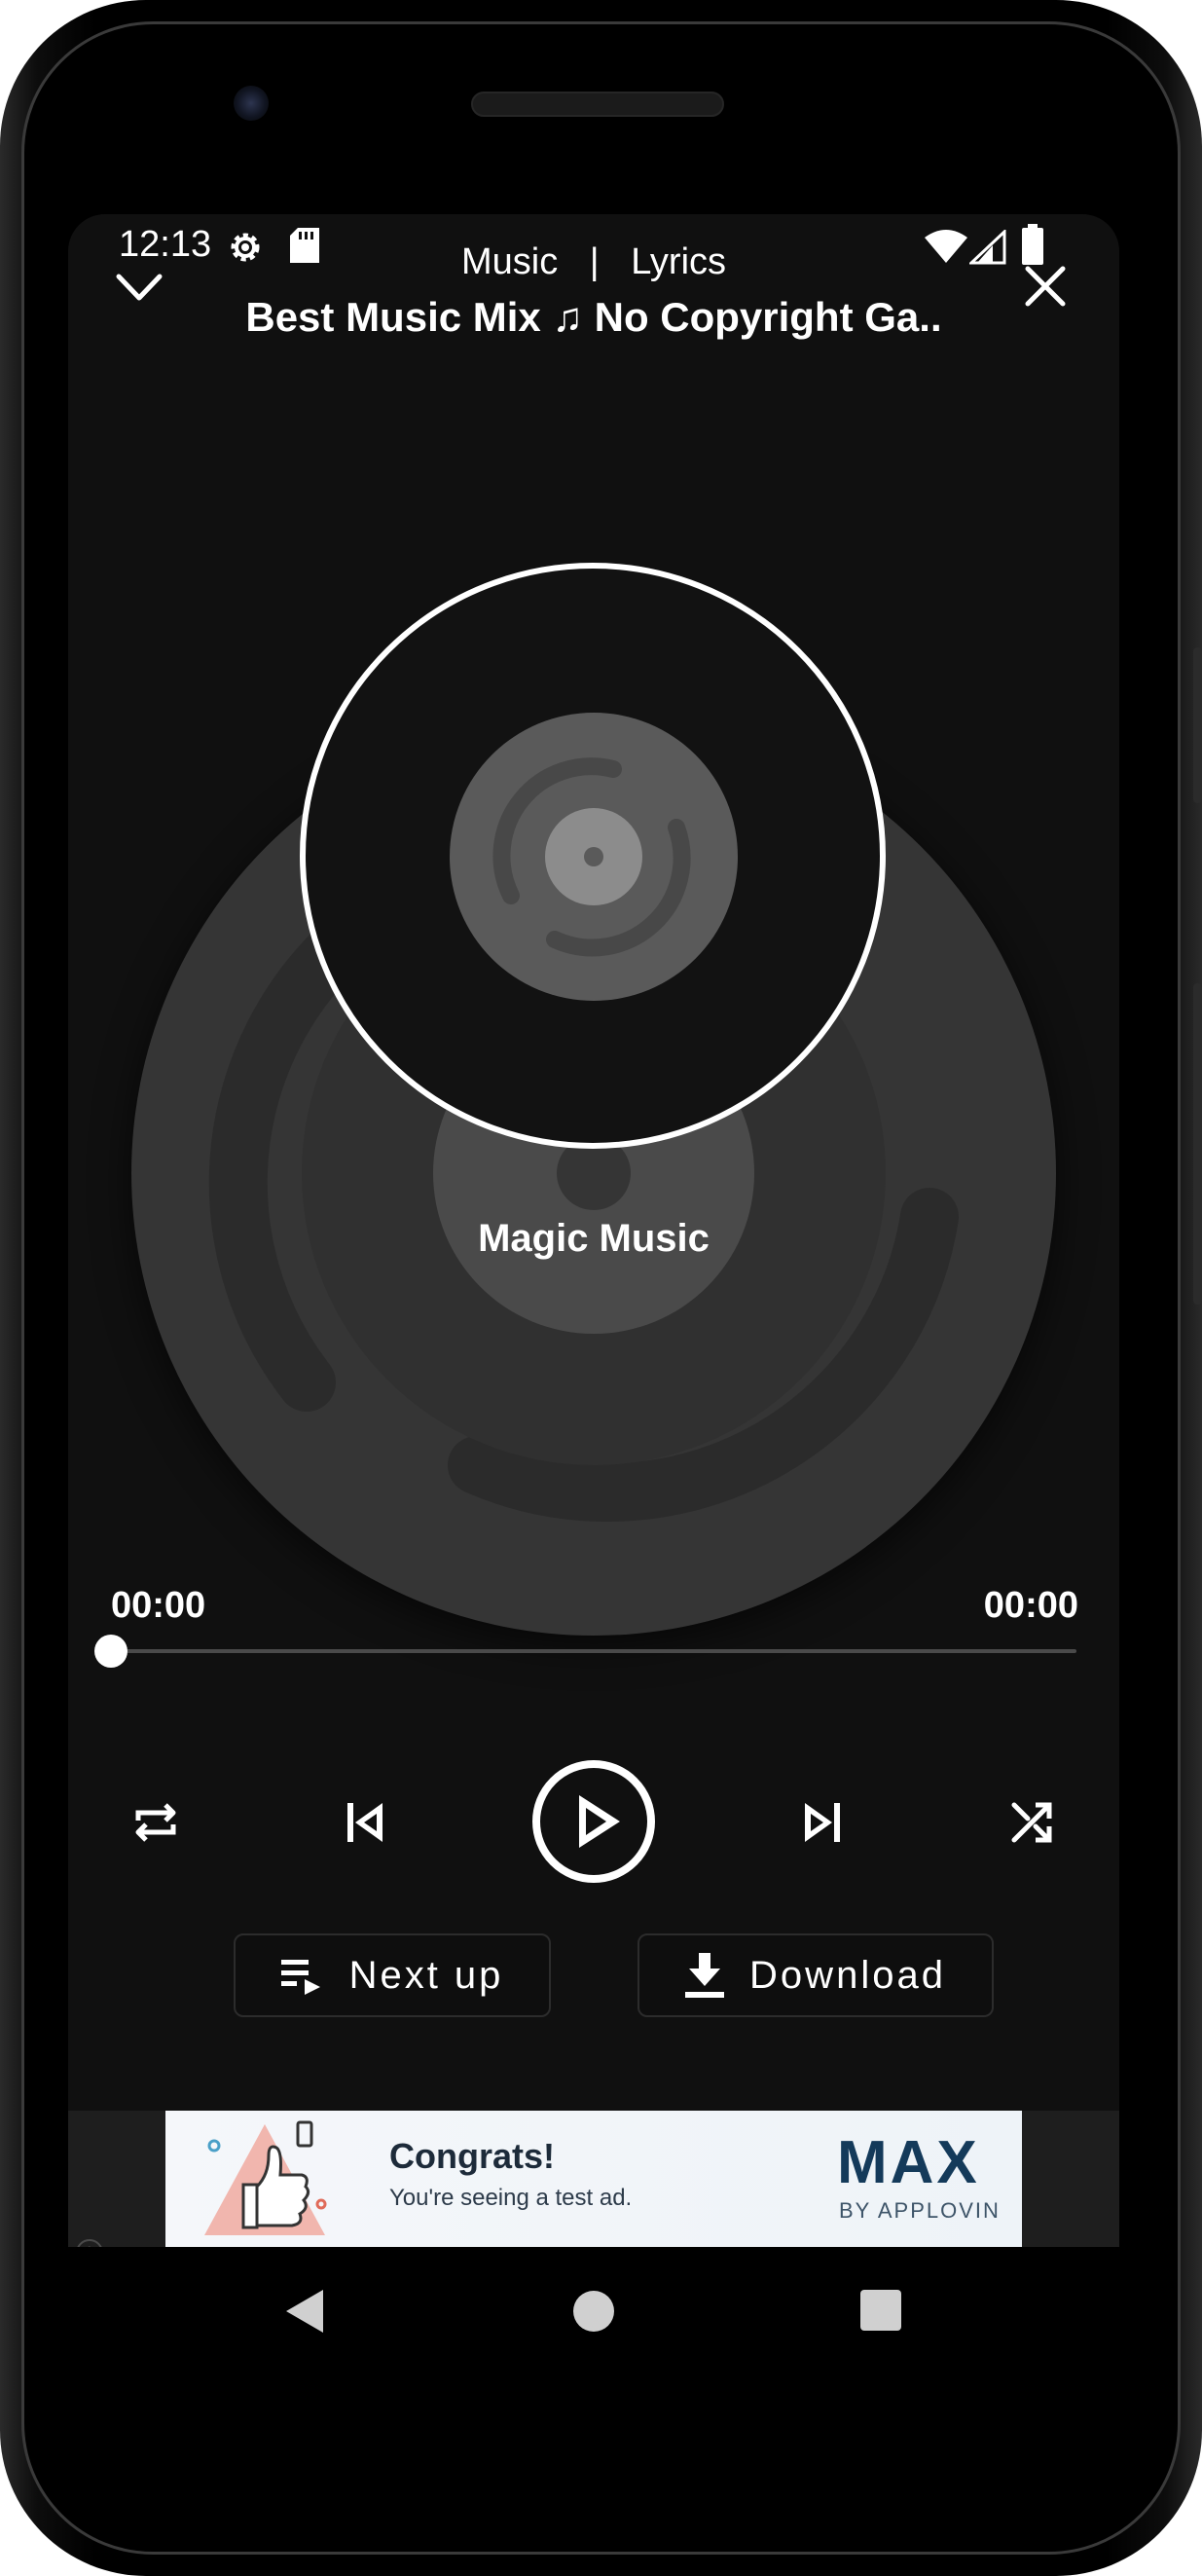 The image size is (1202, 2576). I want to click on seek-bar, so click(593, 1651).